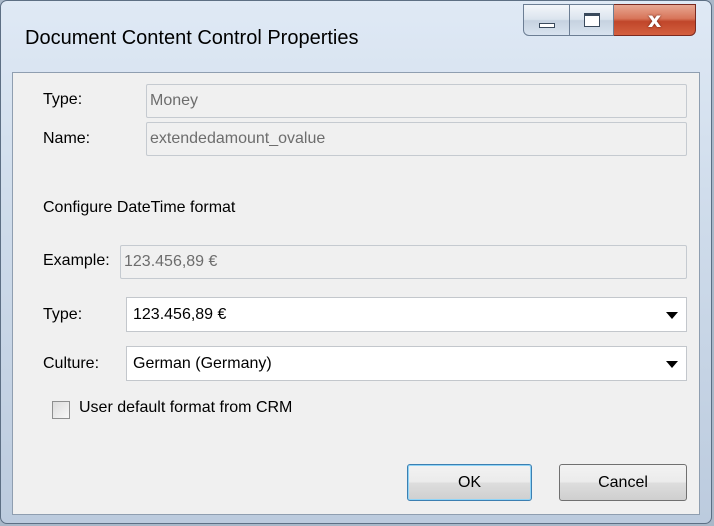  What do you see at coordinates (406, 363) in the screenshot?
I see `culture-dropdown: German (Germany)` at bounding box center [406, 363].